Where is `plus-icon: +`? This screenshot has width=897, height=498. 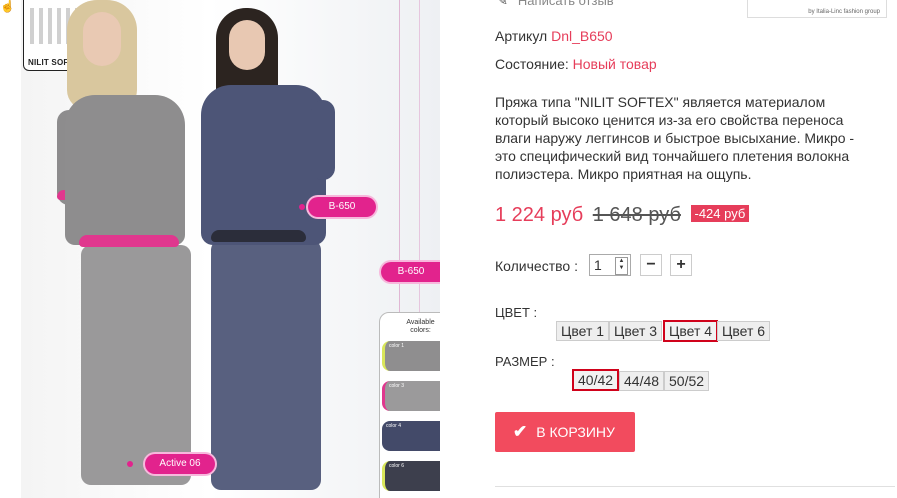 plus-icon: + is located at coordinates (681, 264).